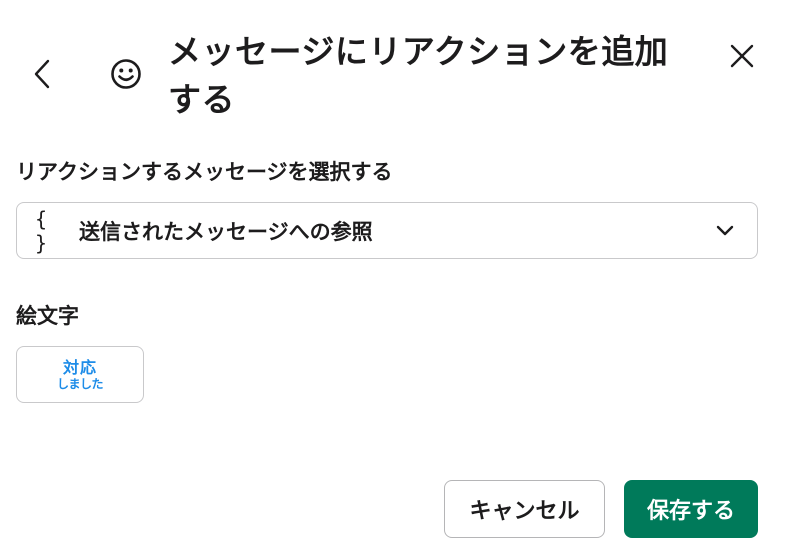  I want to click on emoji-line-2: しました, so click(80, 383).